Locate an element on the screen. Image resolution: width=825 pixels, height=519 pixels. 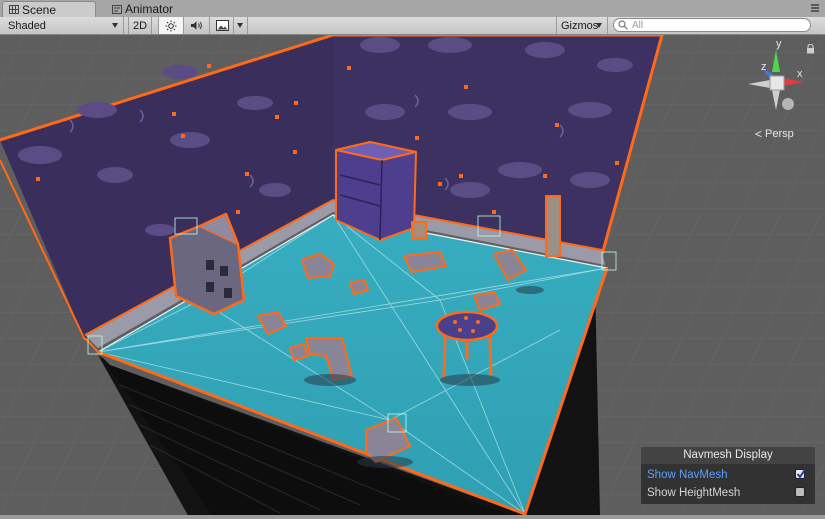
show-heightmesh-toggle: Show HeightMesh is located at coordinates (728, 493).